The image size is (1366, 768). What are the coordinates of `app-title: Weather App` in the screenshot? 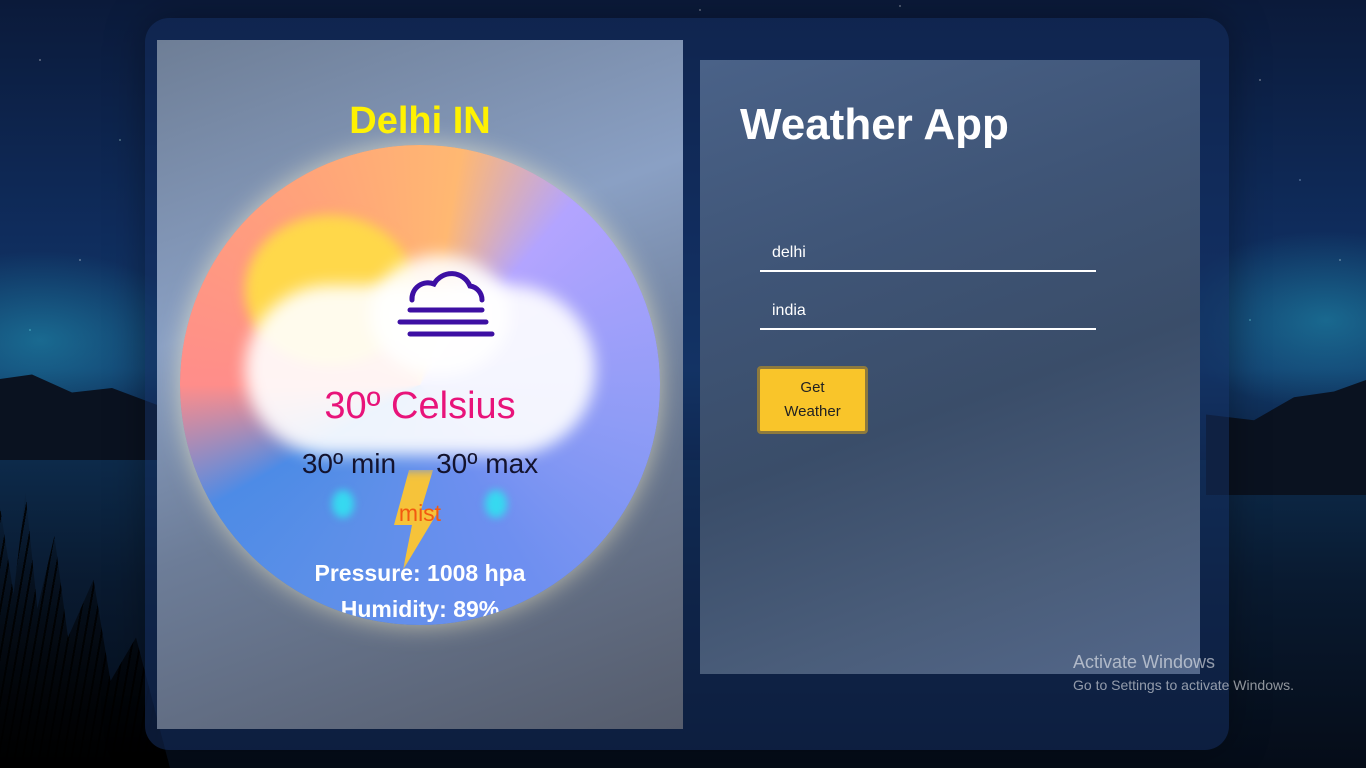 It's located at (874, 124).